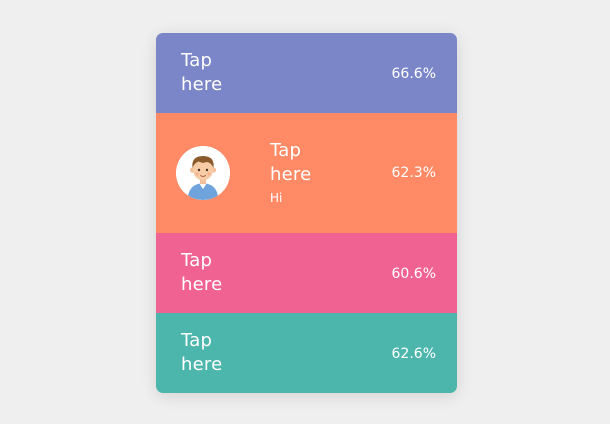 The width and height of the screenshot is (610, 424). I want to click on row-percent: 60.6%, so click(413, 274).